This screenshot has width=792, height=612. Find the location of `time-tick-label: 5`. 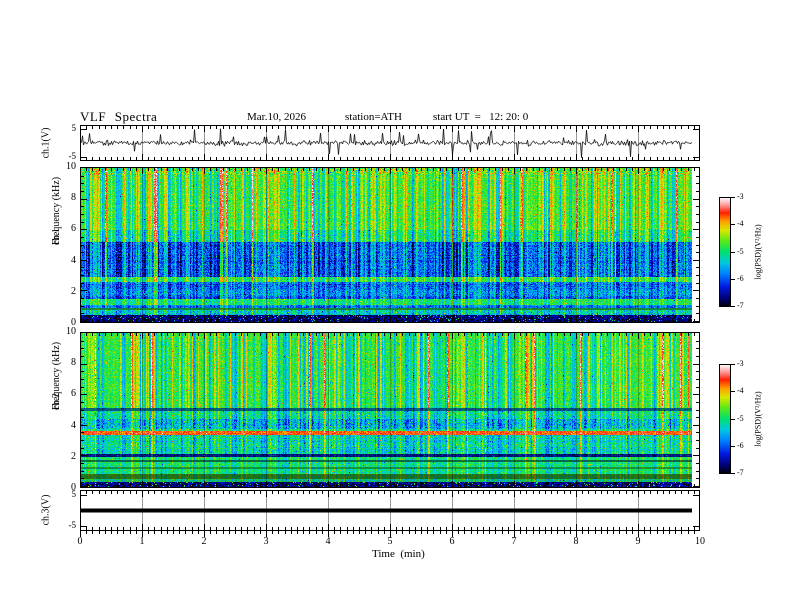

time-tick-label: 5 is located at coordinates (390, 541).